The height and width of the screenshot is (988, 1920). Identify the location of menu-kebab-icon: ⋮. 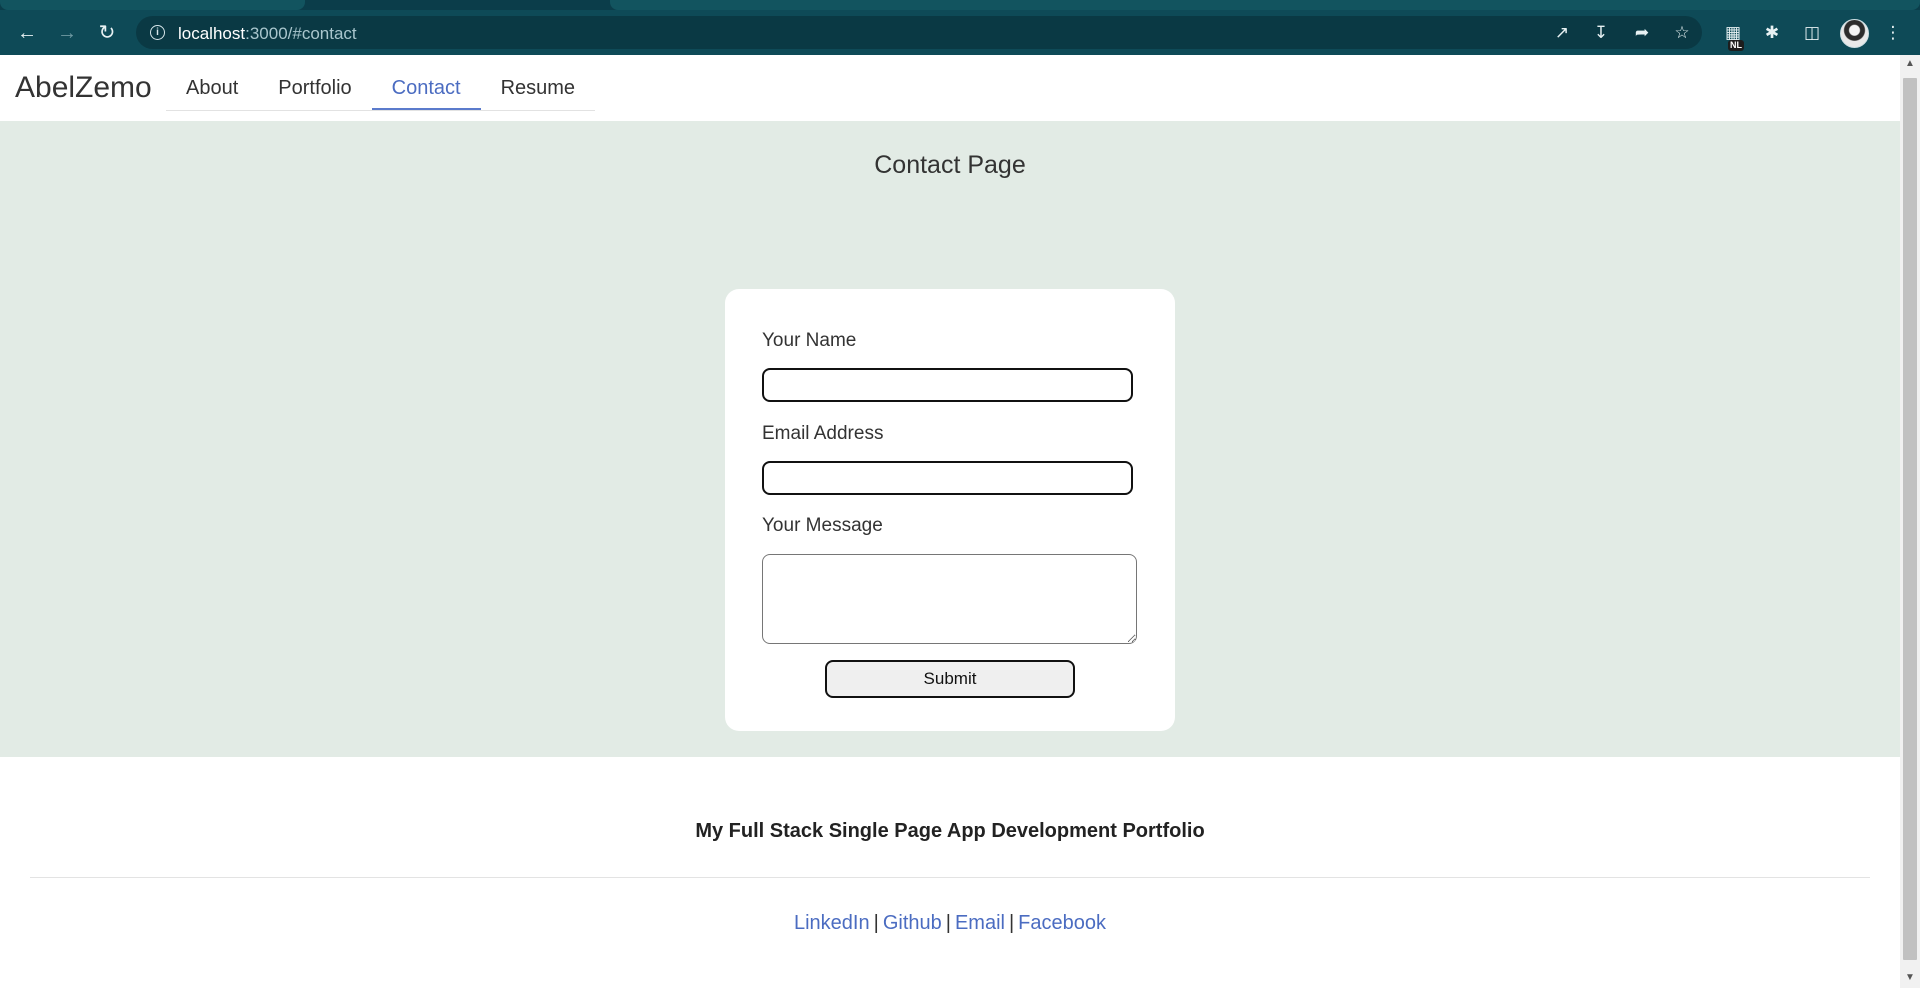
(1893, 33).